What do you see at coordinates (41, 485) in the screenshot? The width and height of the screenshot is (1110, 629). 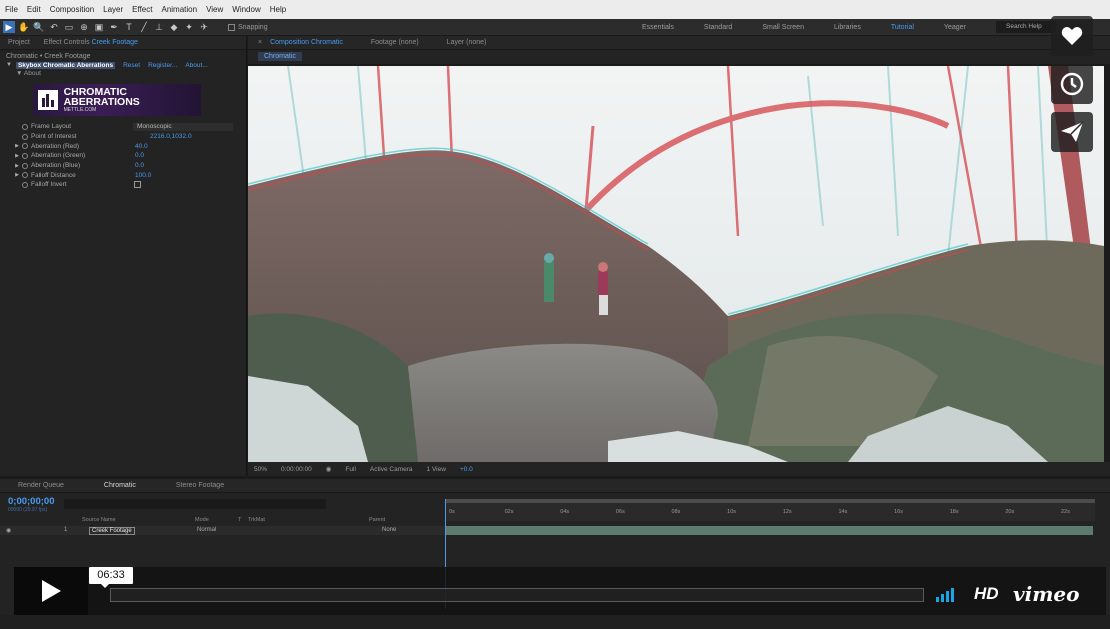 I see `tab-render-queue: Render Queue` at bounding box center [41, 485].